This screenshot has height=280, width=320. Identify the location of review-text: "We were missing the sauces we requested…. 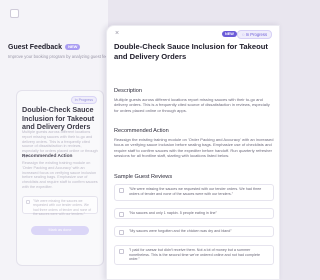
(195, 191).